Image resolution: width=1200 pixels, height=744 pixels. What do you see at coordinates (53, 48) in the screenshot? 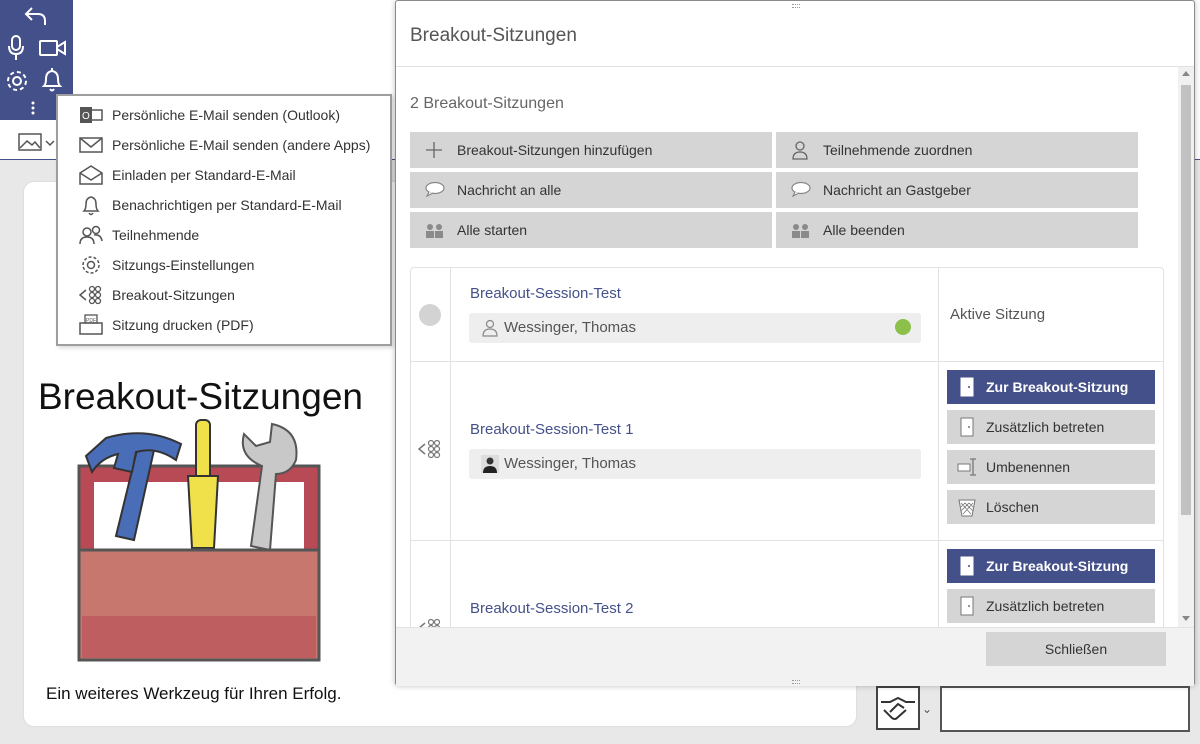
I see `camera-icon` at bounding box center [53, 48].